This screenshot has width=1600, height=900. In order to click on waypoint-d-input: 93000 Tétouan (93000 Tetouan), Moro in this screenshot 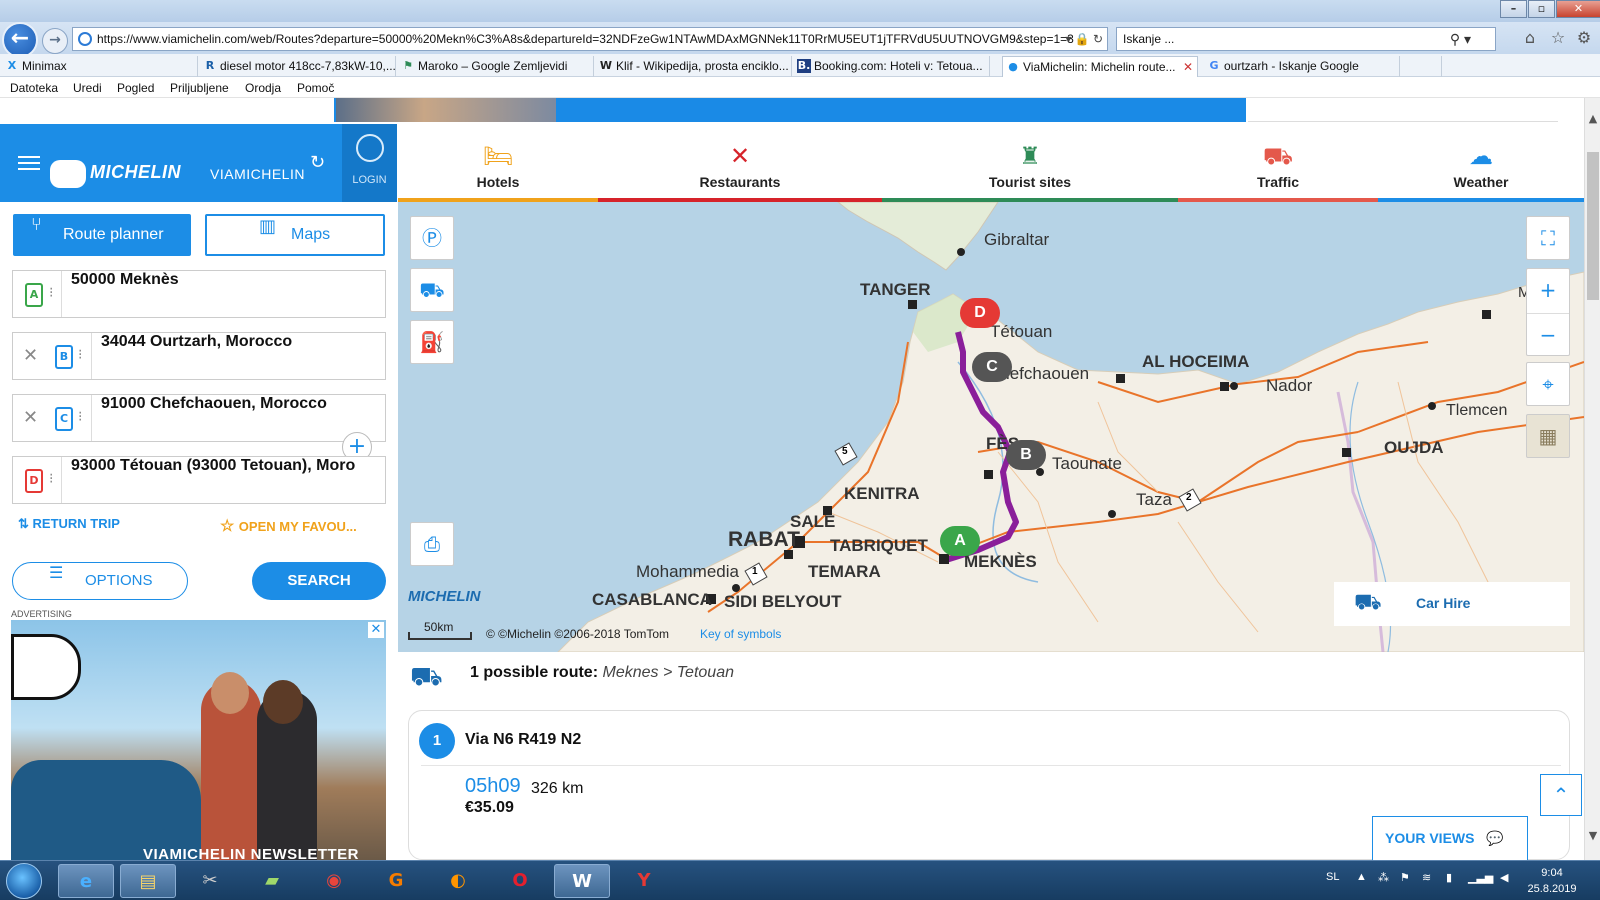, I will do `click(225, 480)`.